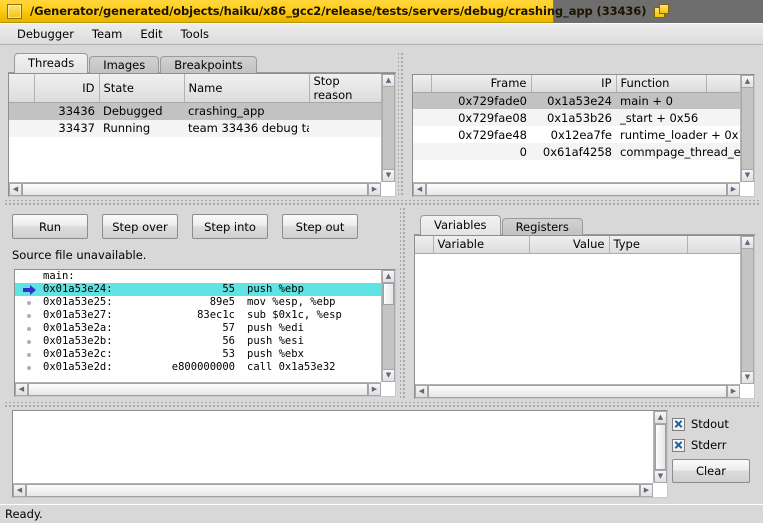 The width and height of the screenshot is (763, 523). I want to click on th-threads-stop-reason: Stop reason, so click(345, 88).